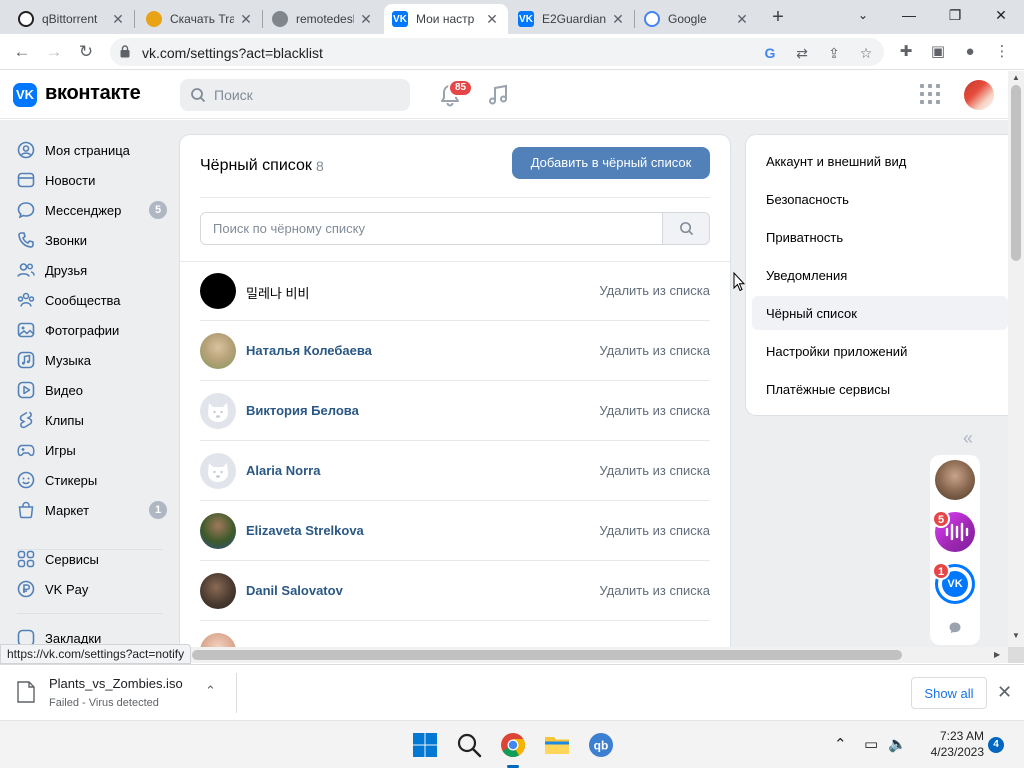 The image size is (1024, 768). Describe the element at coordinates (968, 438) in the screenshot. I see `collapse-chats-icon: «` at that location.